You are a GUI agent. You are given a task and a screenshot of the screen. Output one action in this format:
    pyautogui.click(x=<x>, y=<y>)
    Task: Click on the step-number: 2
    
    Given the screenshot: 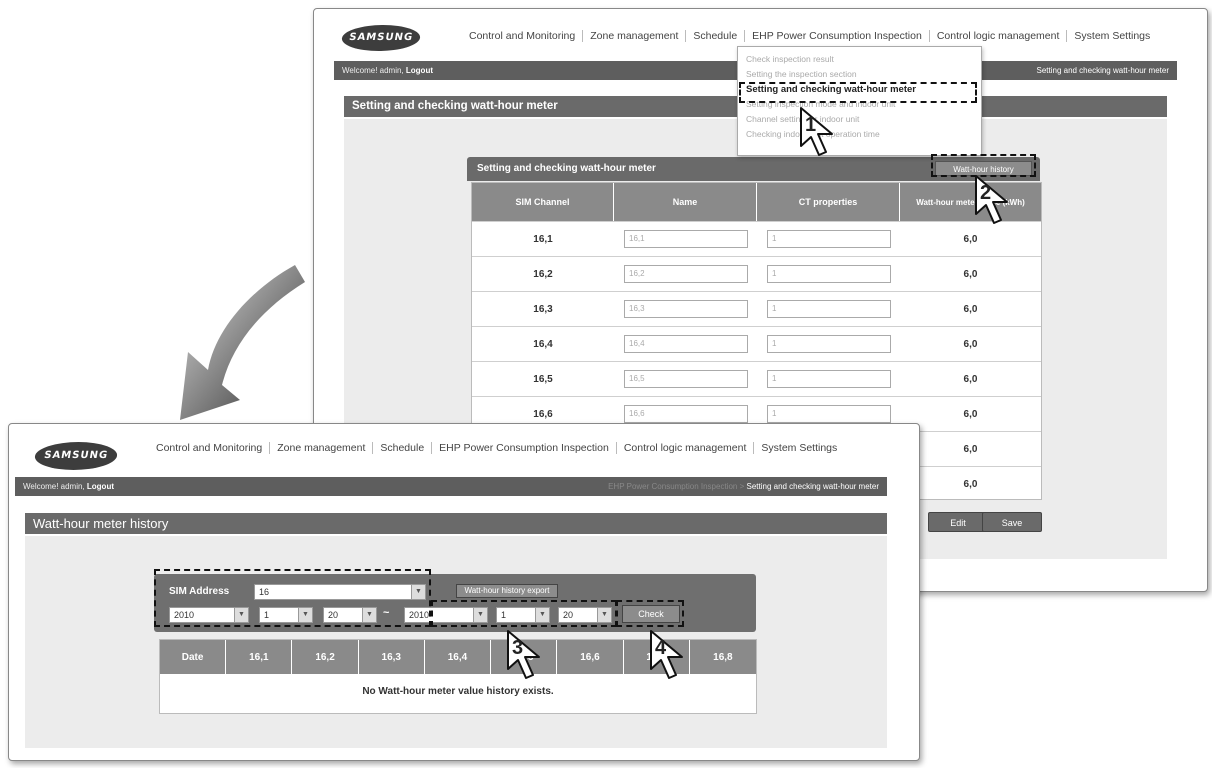 What is the action you would take?
    pyautogui.click(x=986, y=193)
    